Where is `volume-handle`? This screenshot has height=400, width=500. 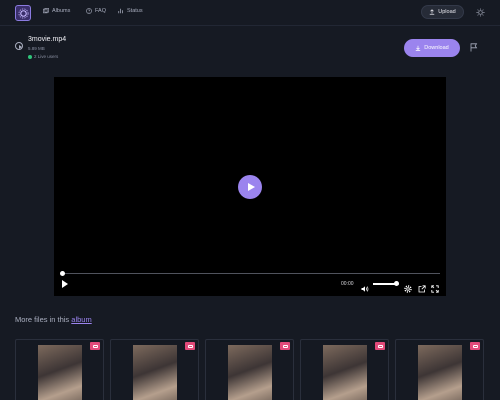
volume-handle is located at coordinates (397, 283).